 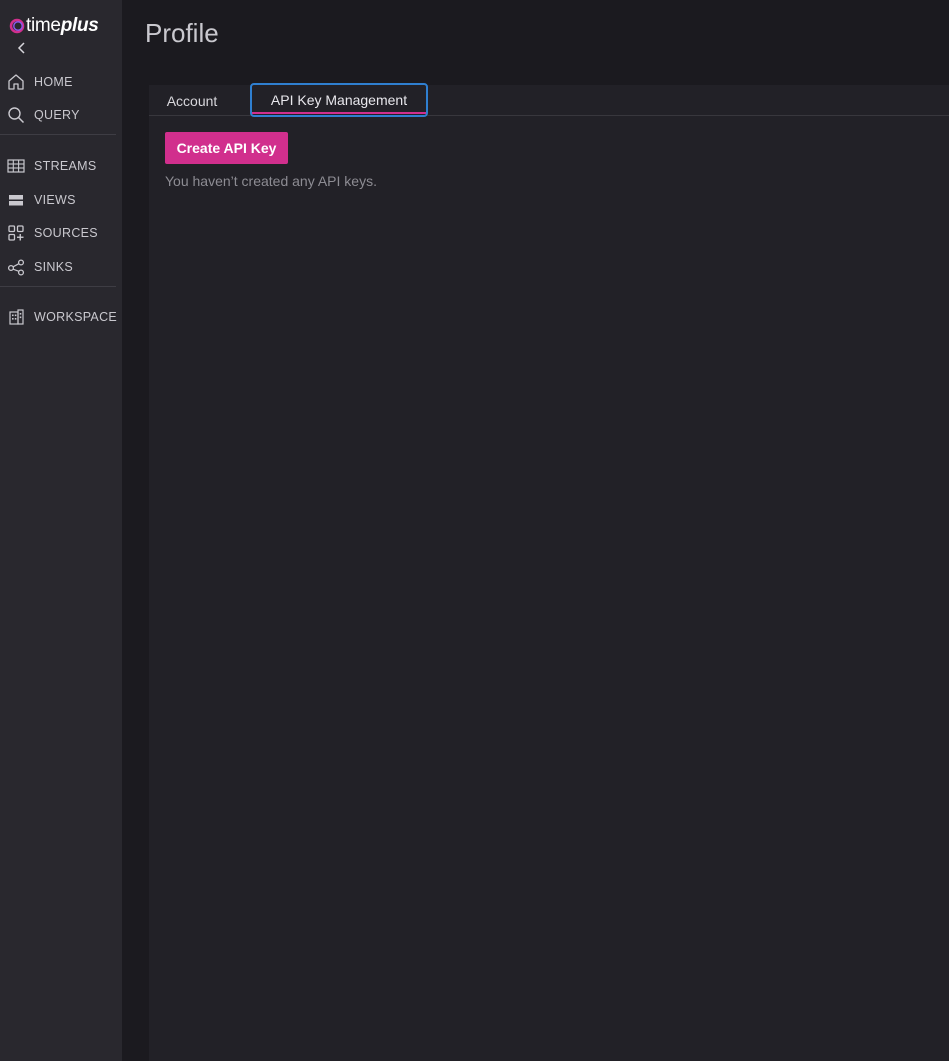 I want to click on table-grid-icon, so click(x=16, y=166).